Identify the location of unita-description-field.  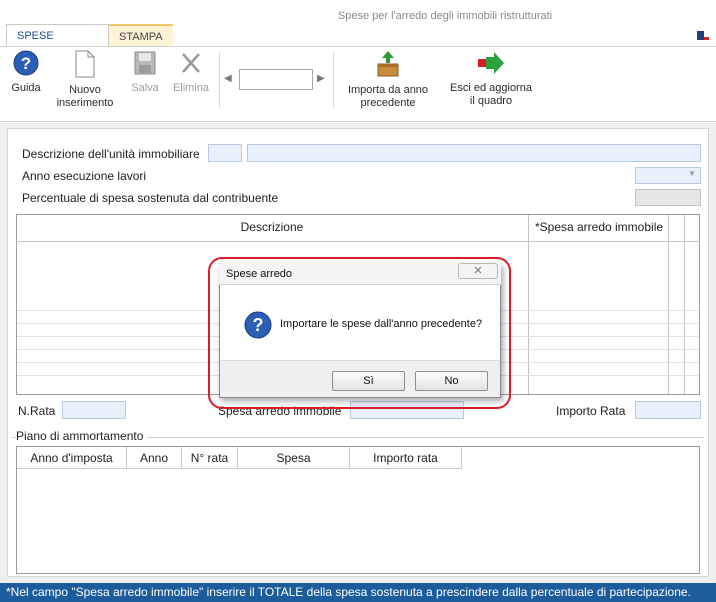
(474, 153).